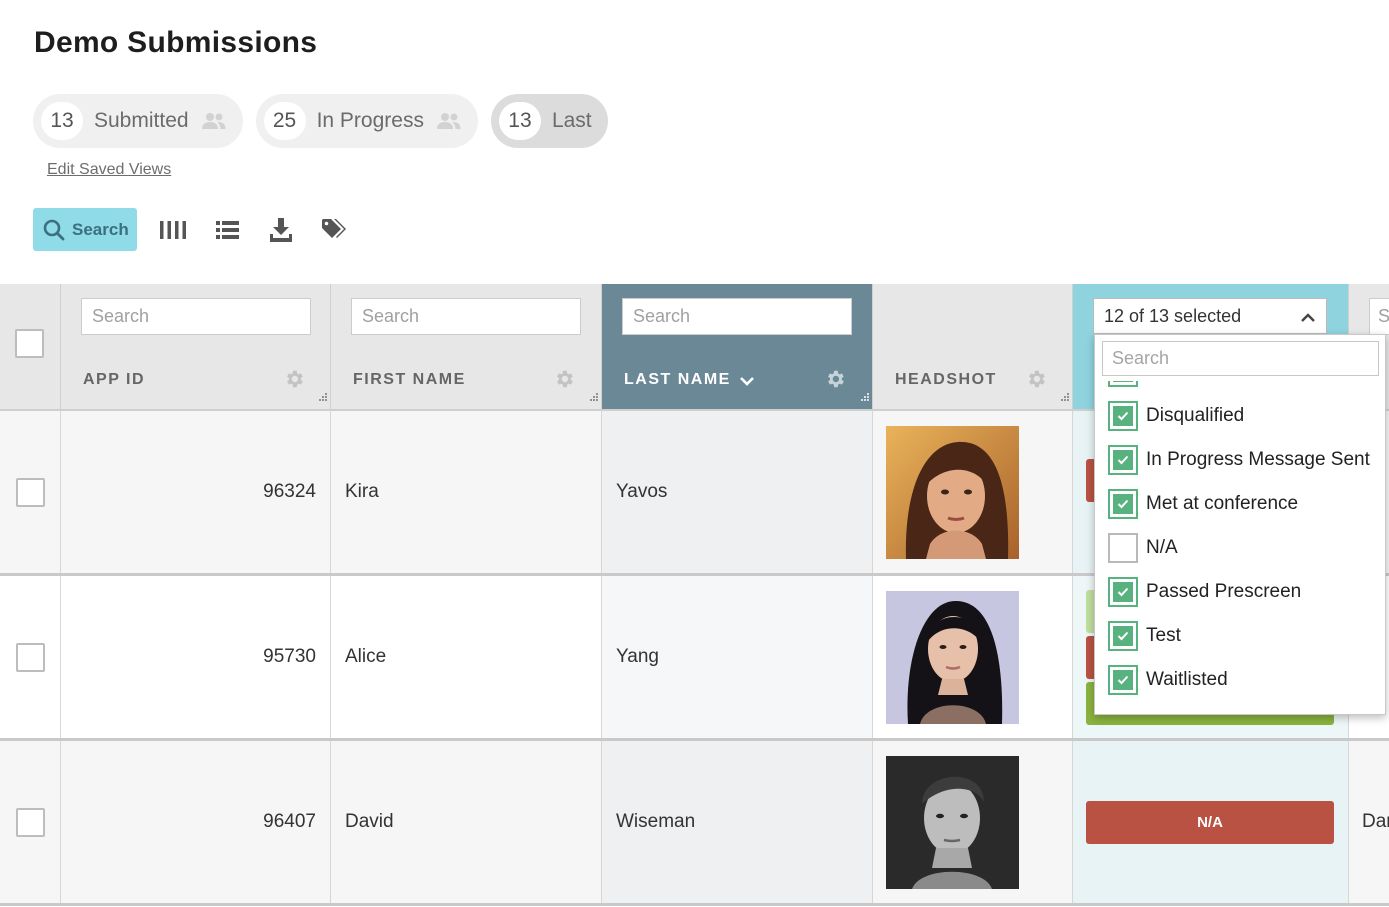 Image resolution: width=1389 pixels, height=907 pixels. Describe the element at coordinates (54, 229) in the screenshot. I see `search-icon` at that location.